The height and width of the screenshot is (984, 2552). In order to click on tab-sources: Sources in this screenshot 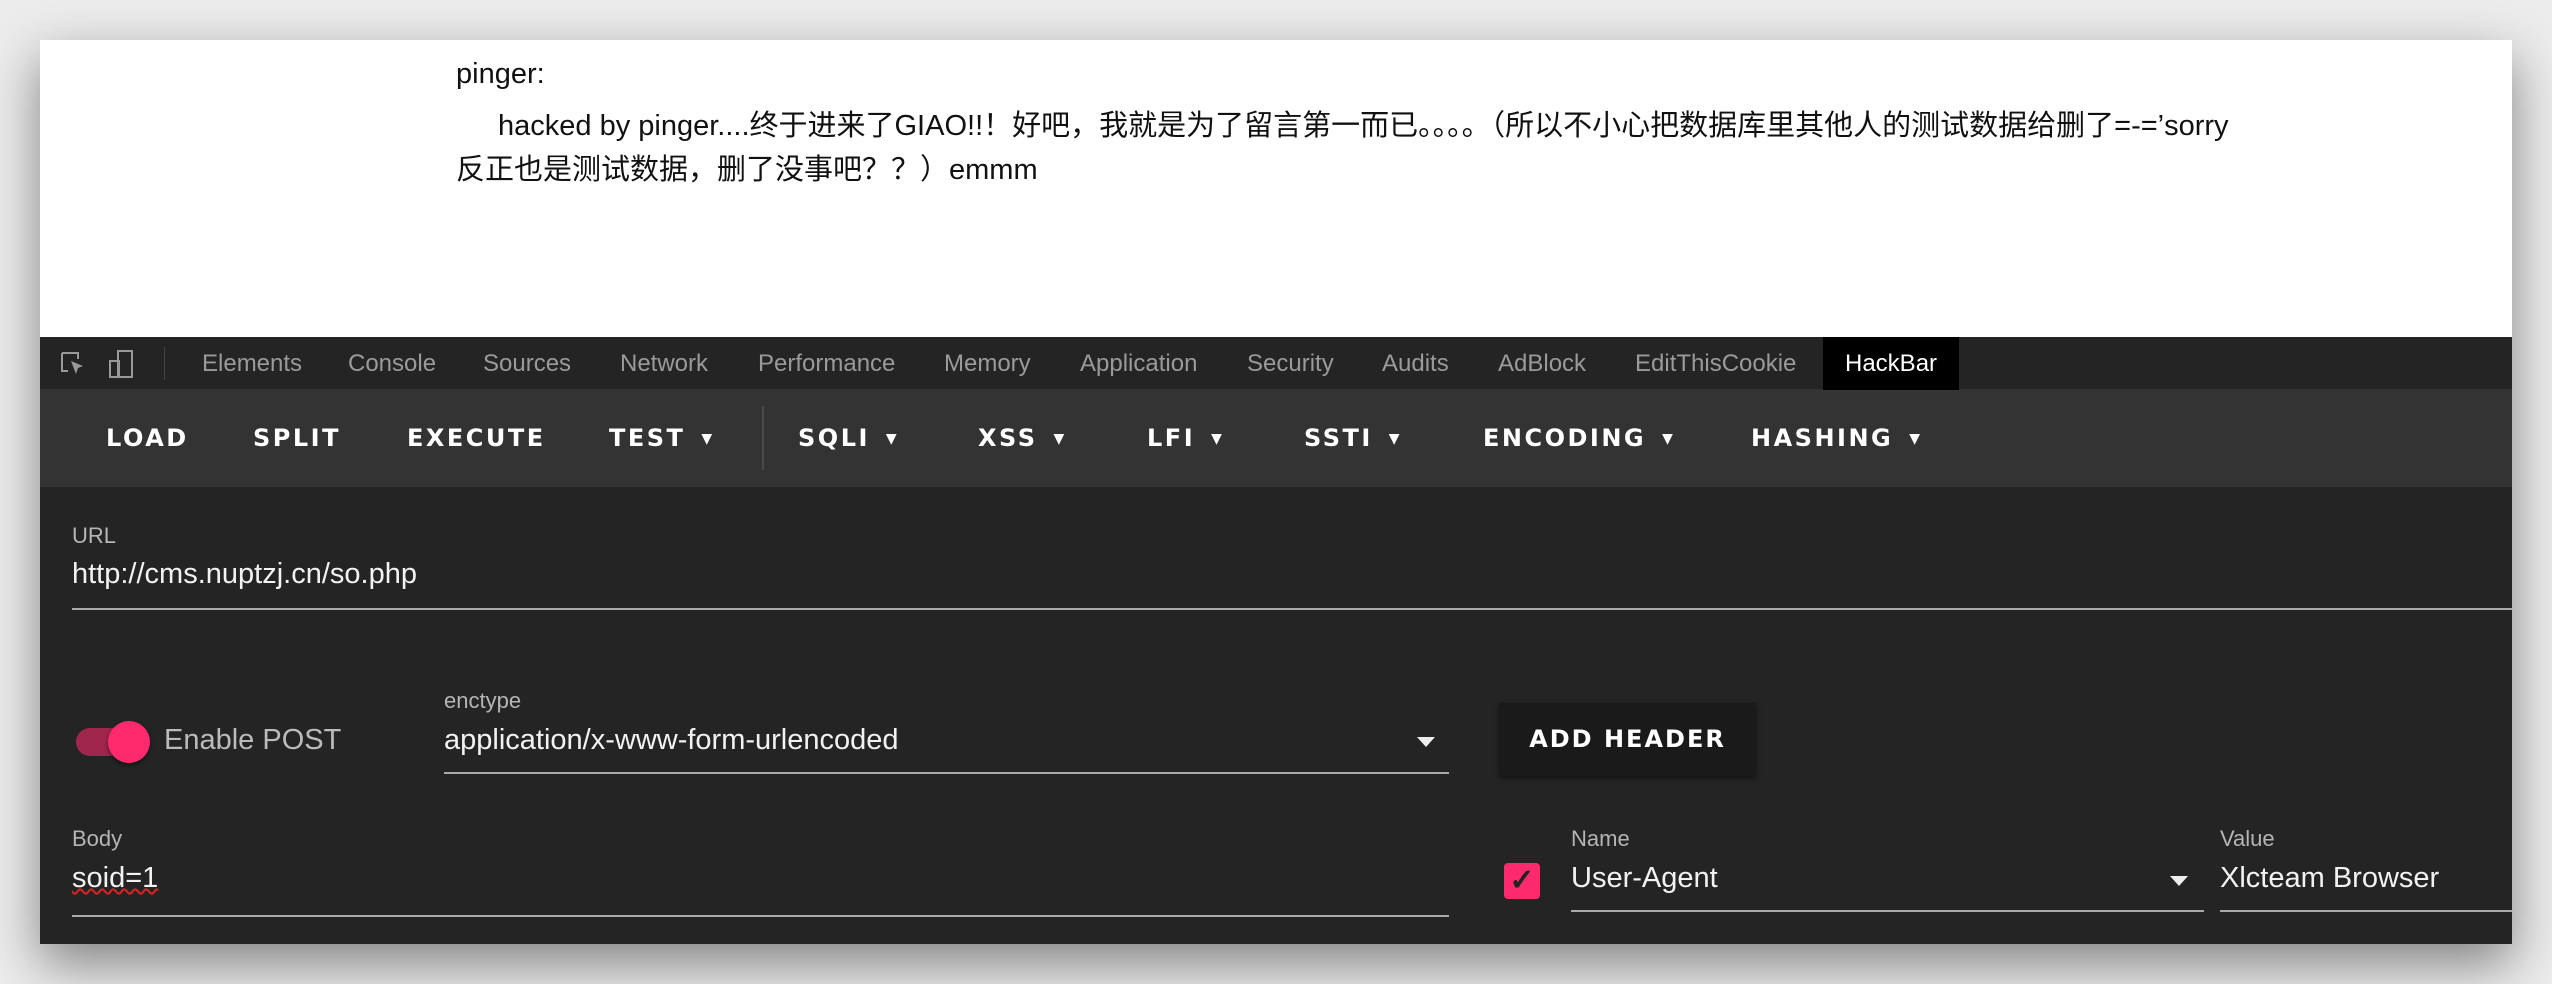, I will do `click(527, 363)`.